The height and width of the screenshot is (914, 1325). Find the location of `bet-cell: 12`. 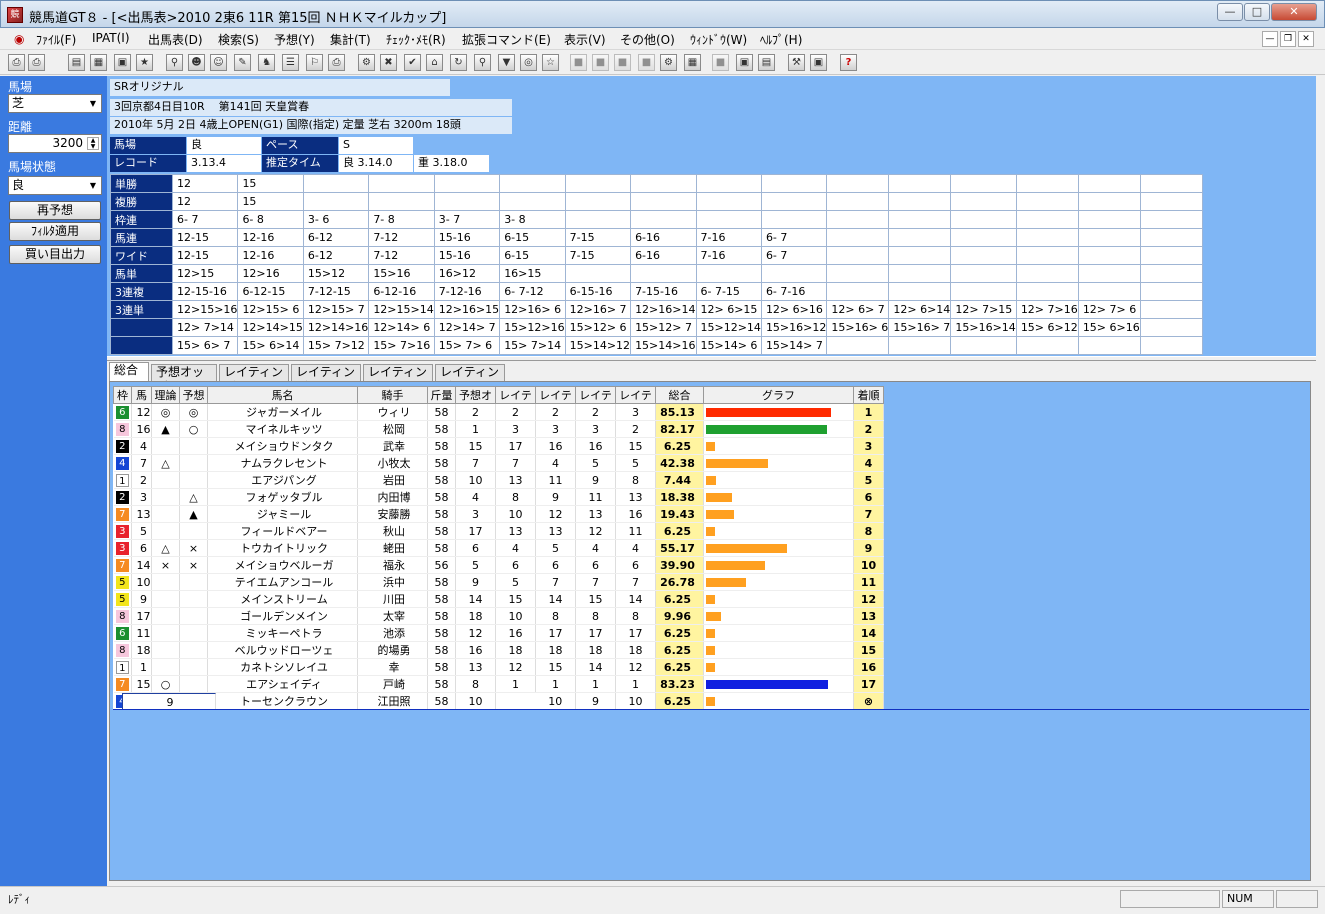

bet-cell: 12 is located at coordinates (205, 201).